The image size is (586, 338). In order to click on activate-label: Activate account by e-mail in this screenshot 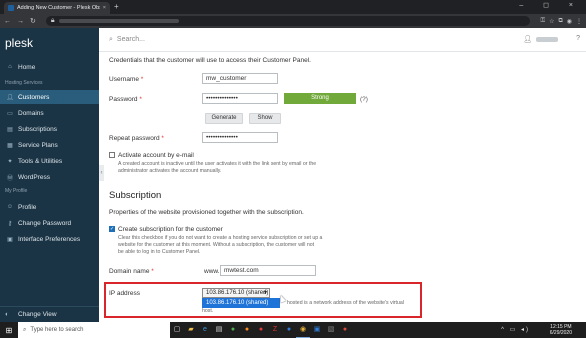, I will do `click(156, 155)`.